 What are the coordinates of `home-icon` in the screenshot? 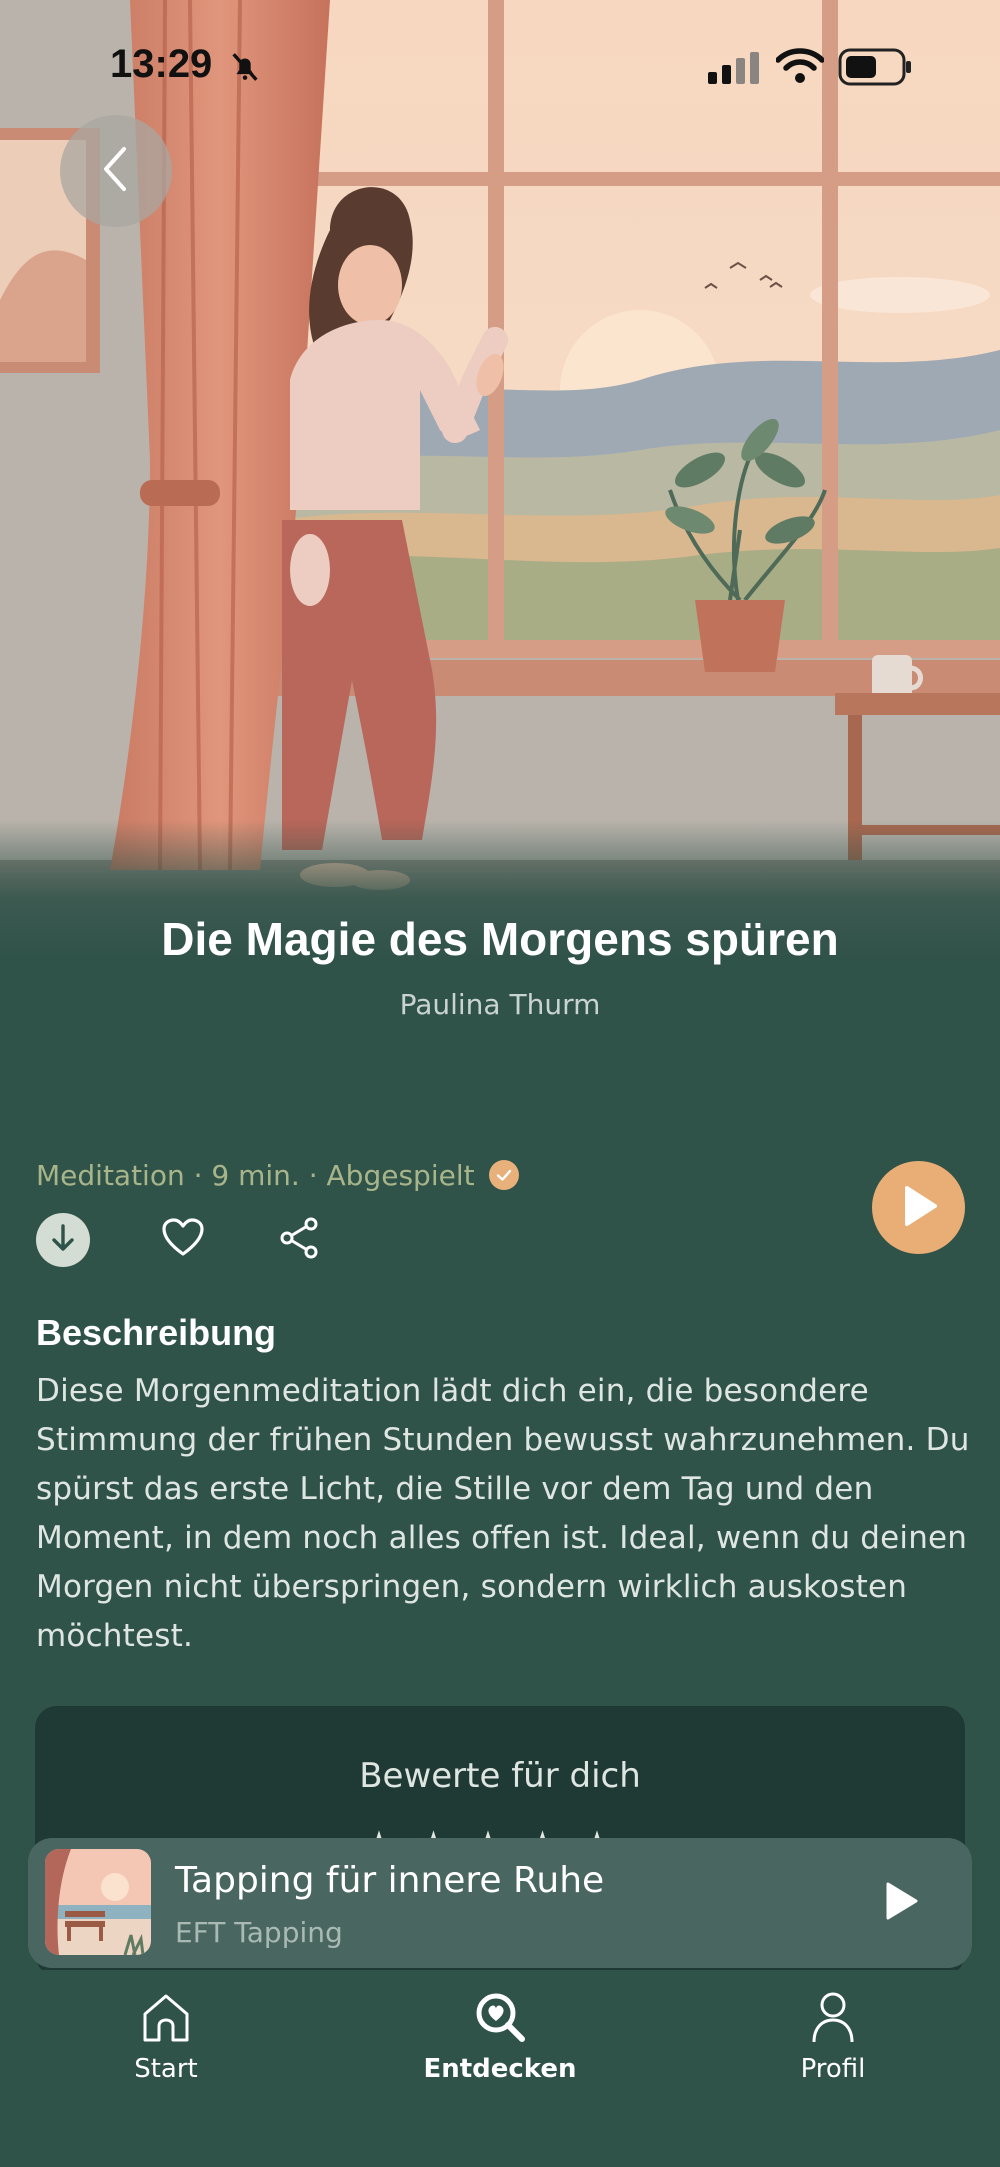 It's located at (166, 2017).